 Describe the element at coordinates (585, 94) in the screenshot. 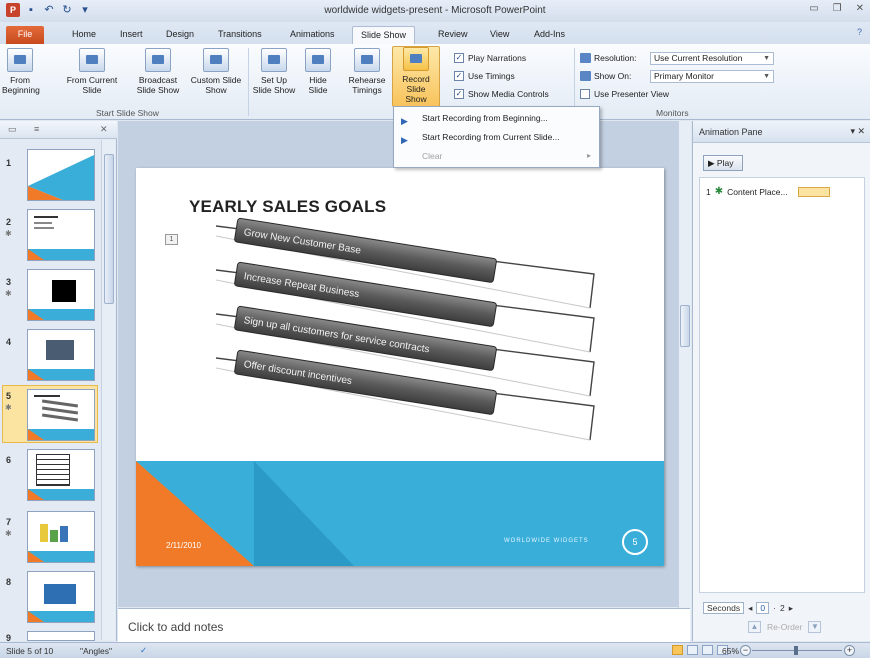

I see `checkbox-unchecked-icon` at that location.